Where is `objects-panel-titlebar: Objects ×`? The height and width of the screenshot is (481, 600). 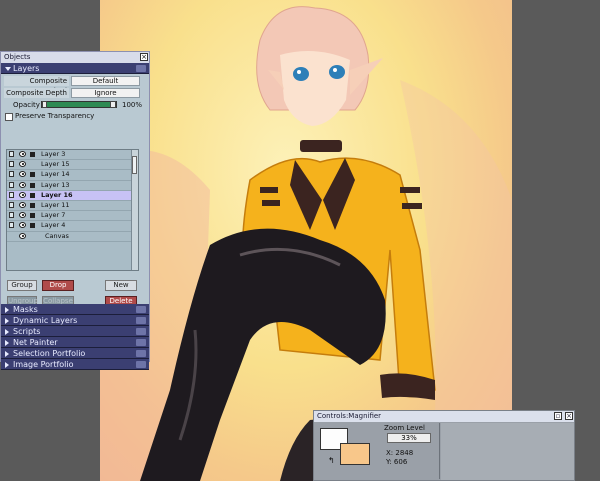 objects-panel-titlebar: Objects × is located at coordinates (75, 57).